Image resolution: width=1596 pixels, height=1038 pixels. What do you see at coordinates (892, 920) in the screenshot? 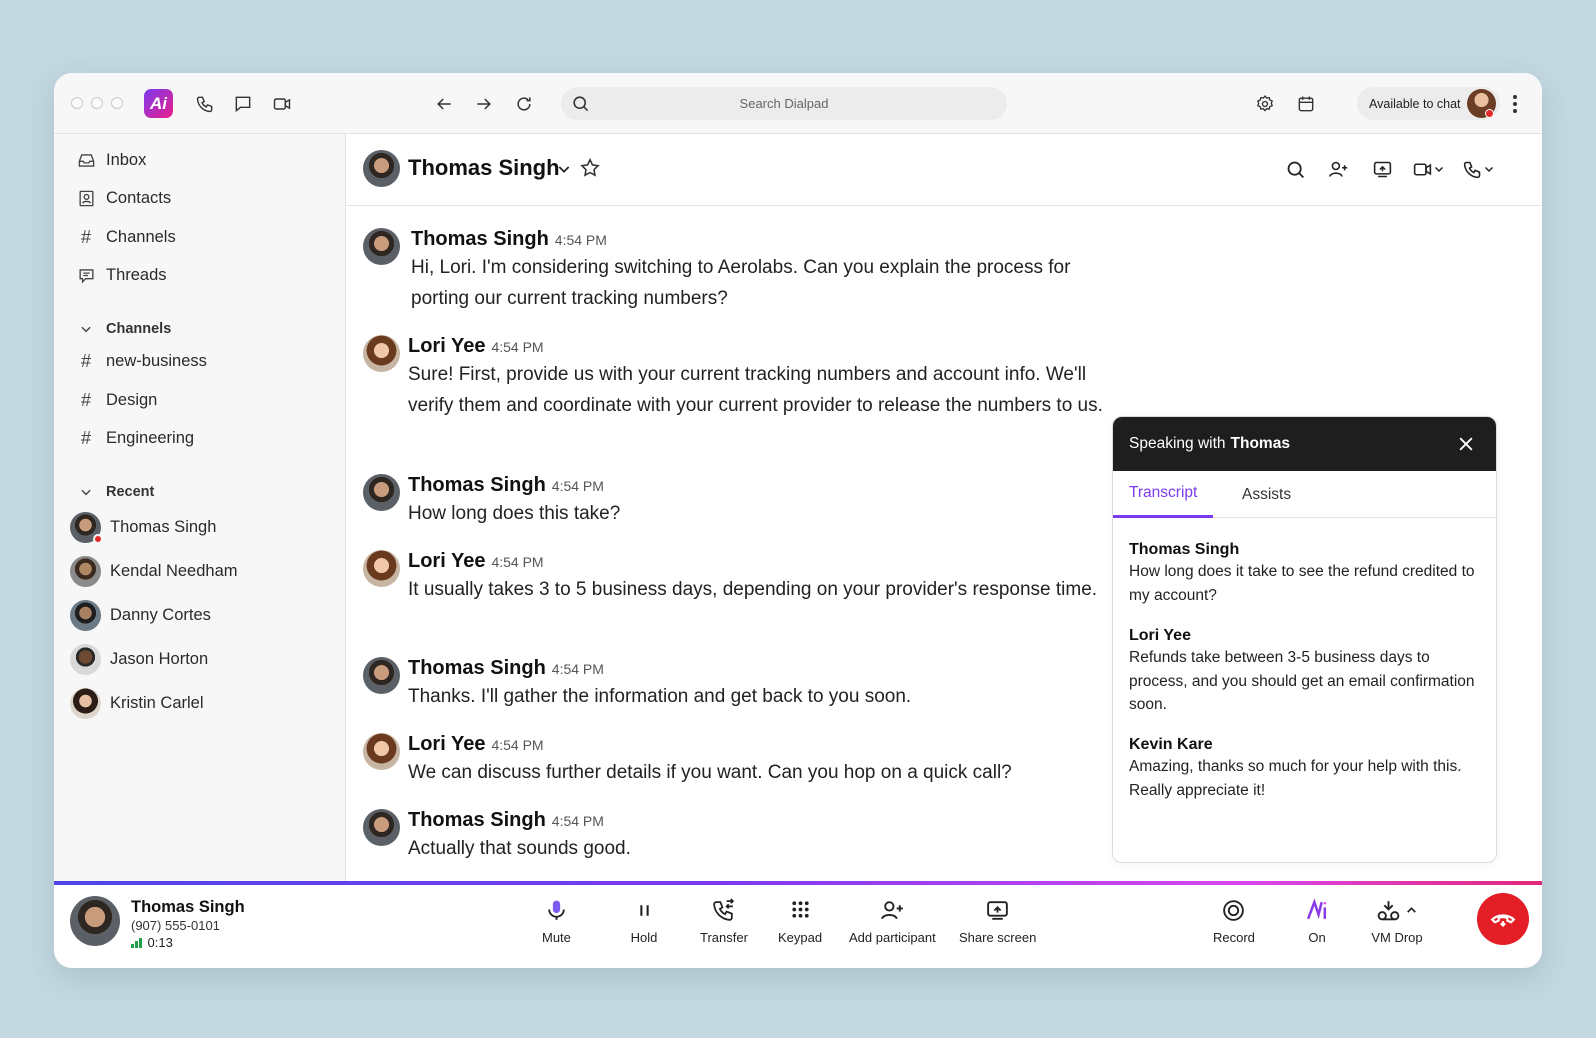
I see `add-participant-button: Add participant` at bounding box center [892, 920].